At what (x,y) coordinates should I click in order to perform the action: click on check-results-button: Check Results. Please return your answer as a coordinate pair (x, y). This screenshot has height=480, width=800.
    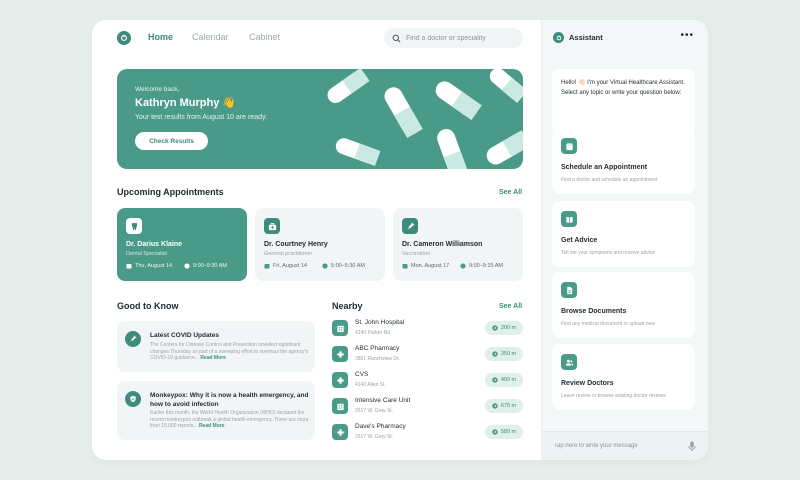
    Looking at the image, I should click on (171, 141).